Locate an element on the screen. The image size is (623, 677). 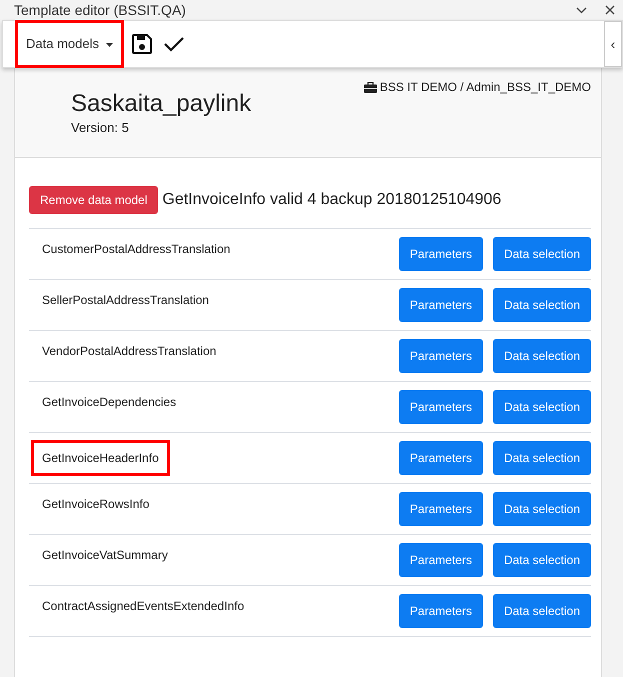
data-source-name: GetInvoiceVatSummary is located at coordinates (105, 555).